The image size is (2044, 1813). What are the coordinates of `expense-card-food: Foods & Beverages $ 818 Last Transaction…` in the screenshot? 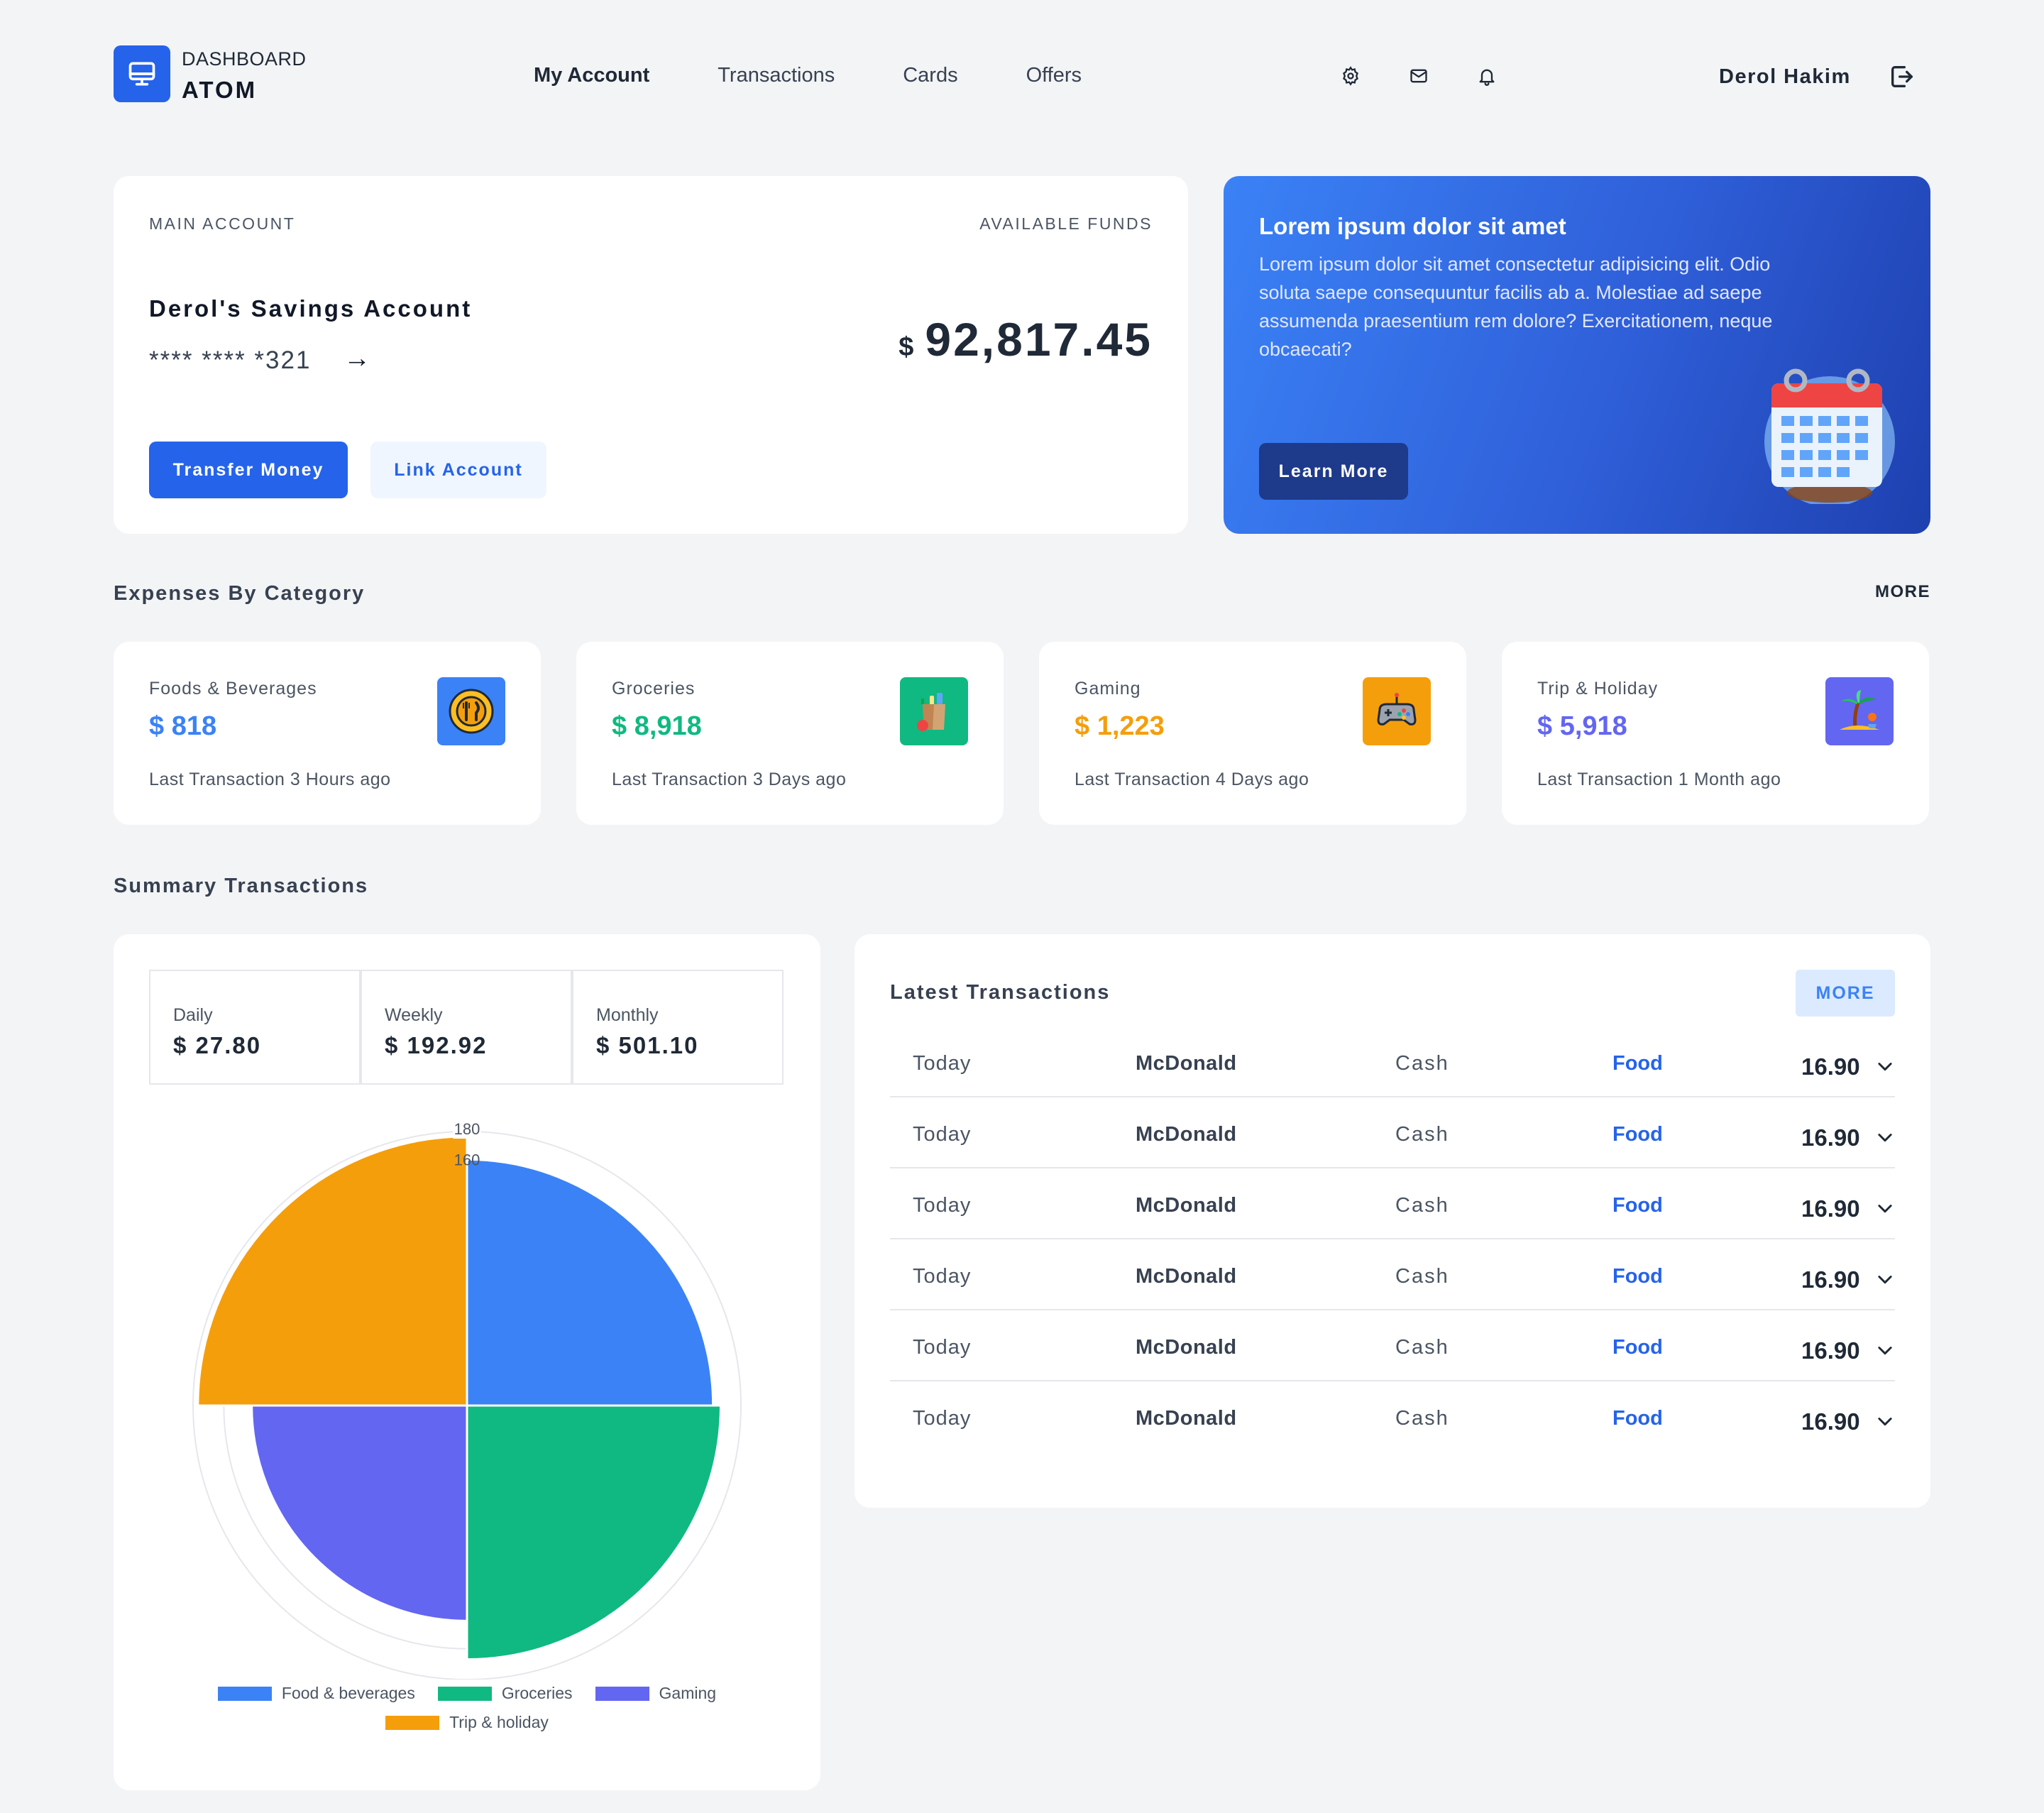 It's located at (327, 733).